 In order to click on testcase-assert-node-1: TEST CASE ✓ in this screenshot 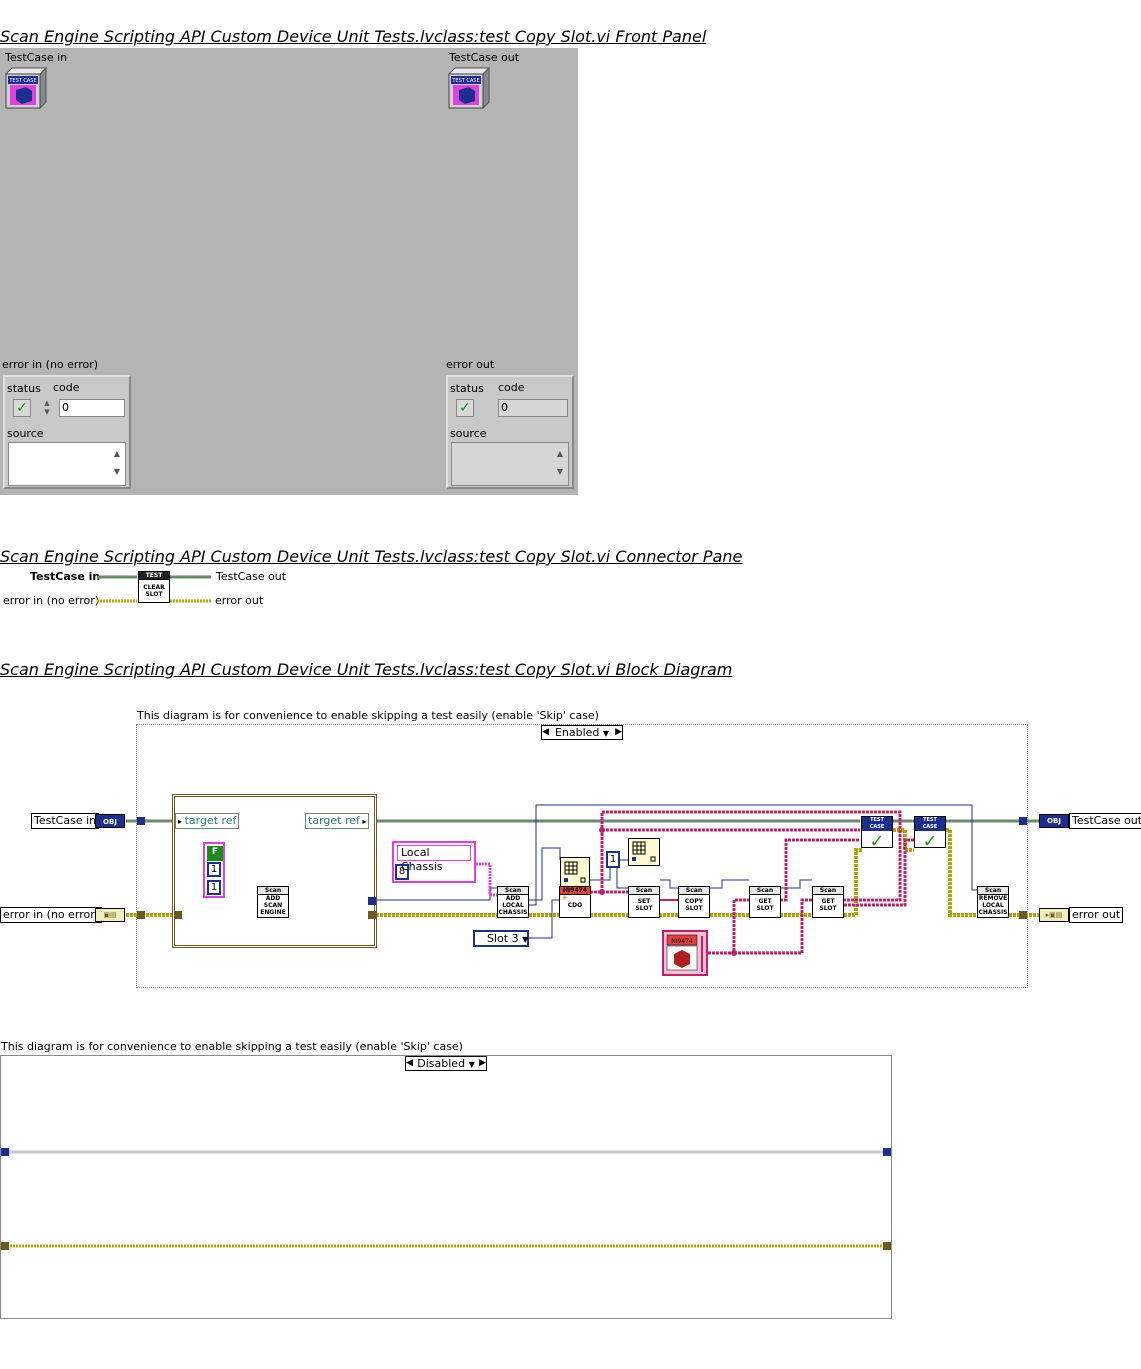, I will do `click(877, 834)`.